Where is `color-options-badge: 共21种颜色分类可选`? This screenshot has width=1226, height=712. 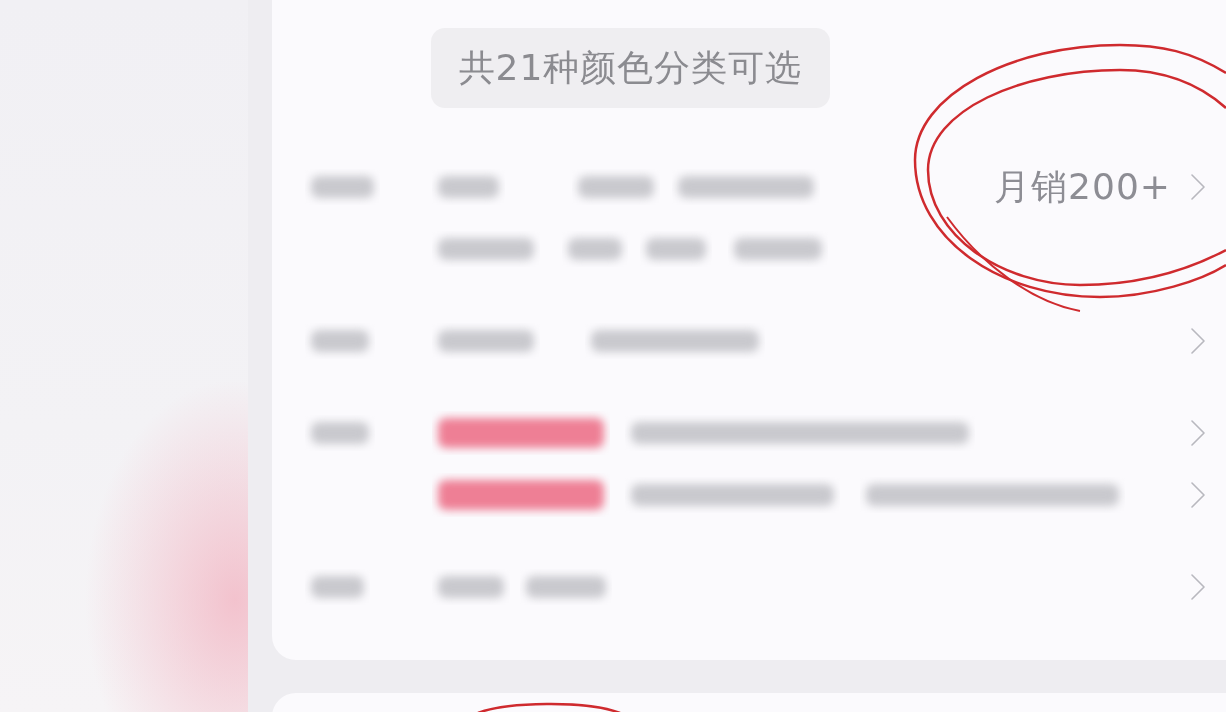 color-options-badge: 共21种颜色分类可选 is located at coordinates (630, 68).